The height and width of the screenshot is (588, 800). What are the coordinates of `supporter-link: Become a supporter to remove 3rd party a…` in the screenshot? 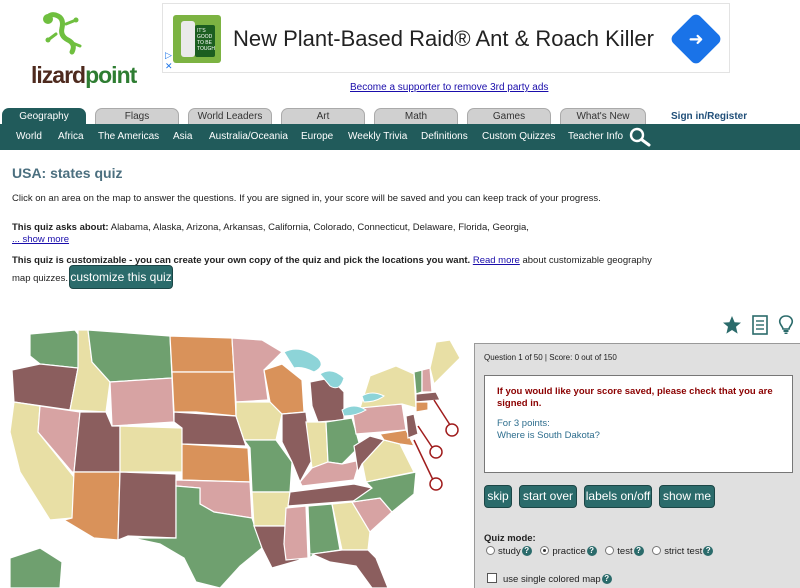 It's located at (449, 87).